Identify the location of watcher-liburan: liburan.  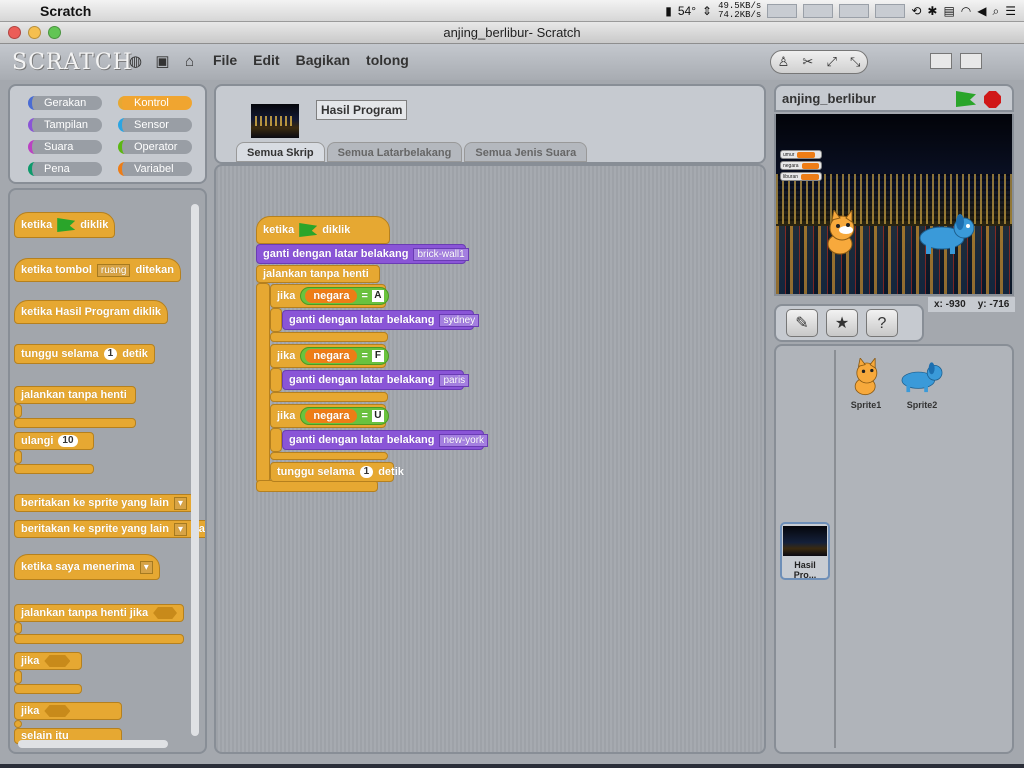
(801, 176).